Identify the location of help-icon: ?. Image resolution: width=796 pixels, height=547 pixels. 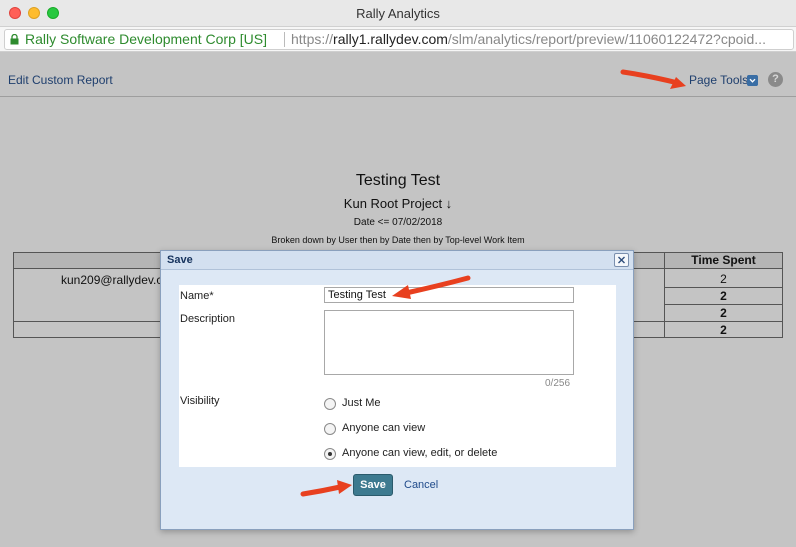
(775, 79).